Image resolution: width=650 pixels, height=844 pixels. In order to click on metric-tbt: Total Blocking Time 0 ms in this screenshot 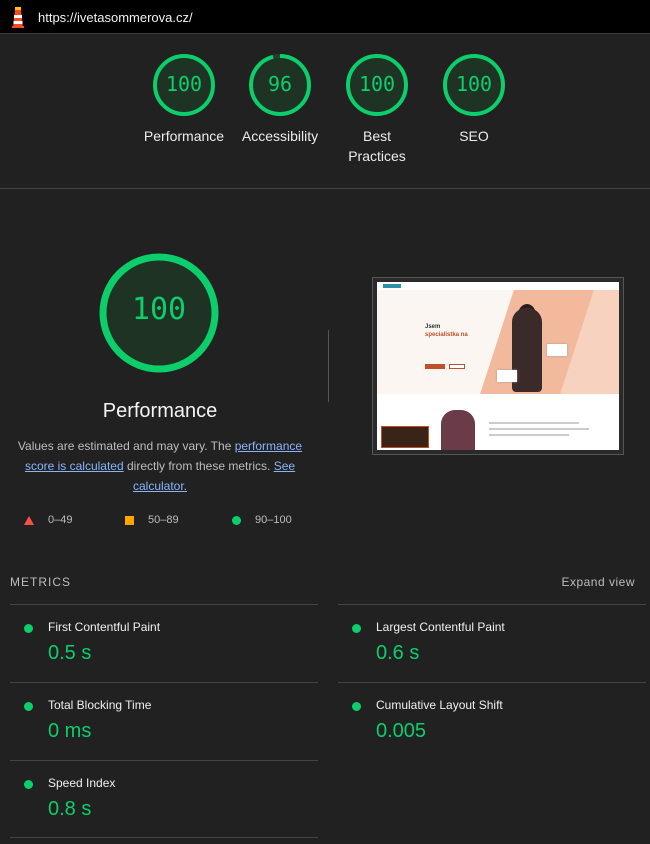, I will do `click(164, 721)`.